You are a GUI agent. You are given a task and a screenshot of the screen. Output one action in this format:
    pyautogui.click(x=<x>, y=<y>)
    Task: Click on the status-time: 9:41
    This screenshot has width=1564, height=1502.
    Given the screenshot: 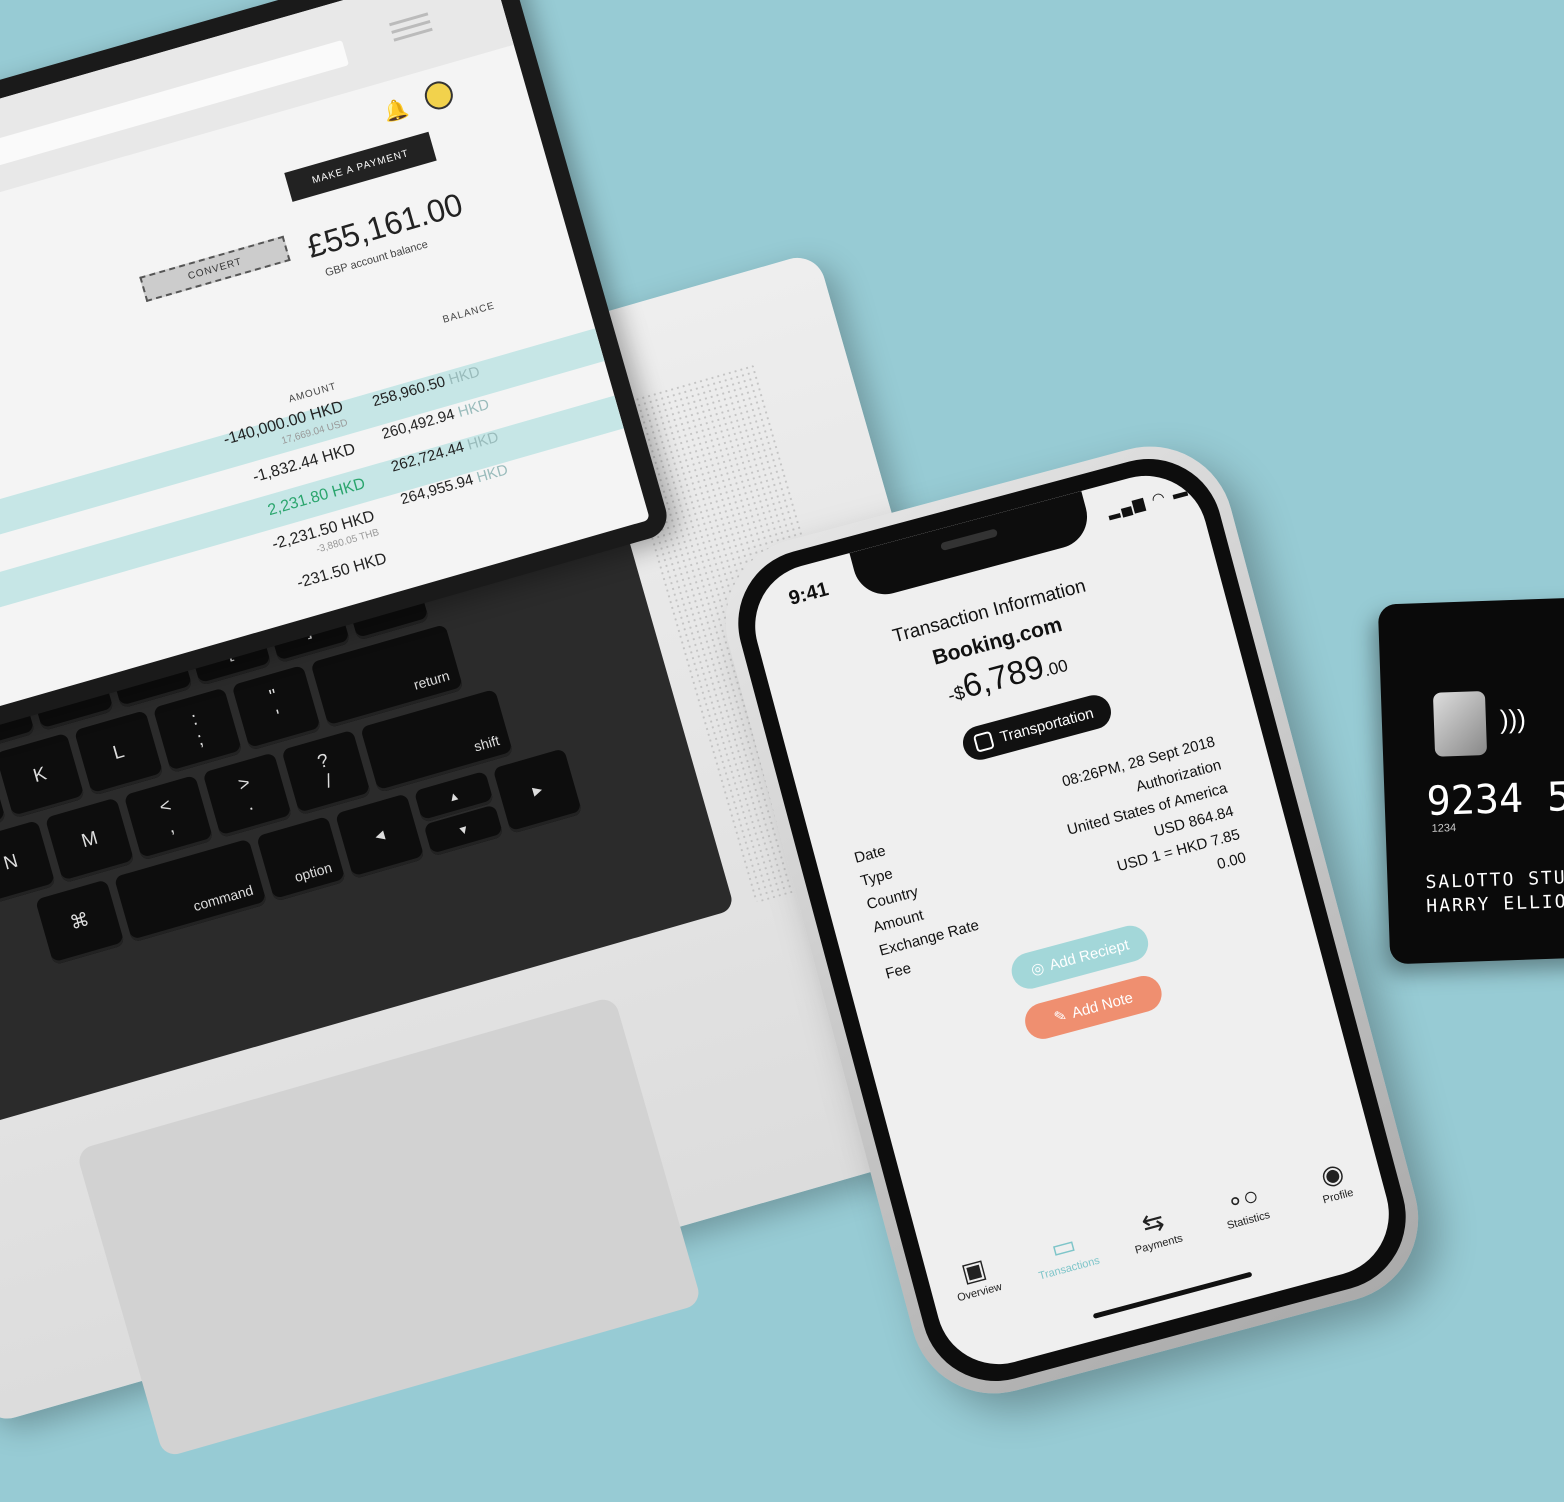 What is the action you would take?
    pyautogui.click(x=808, y=594)
    